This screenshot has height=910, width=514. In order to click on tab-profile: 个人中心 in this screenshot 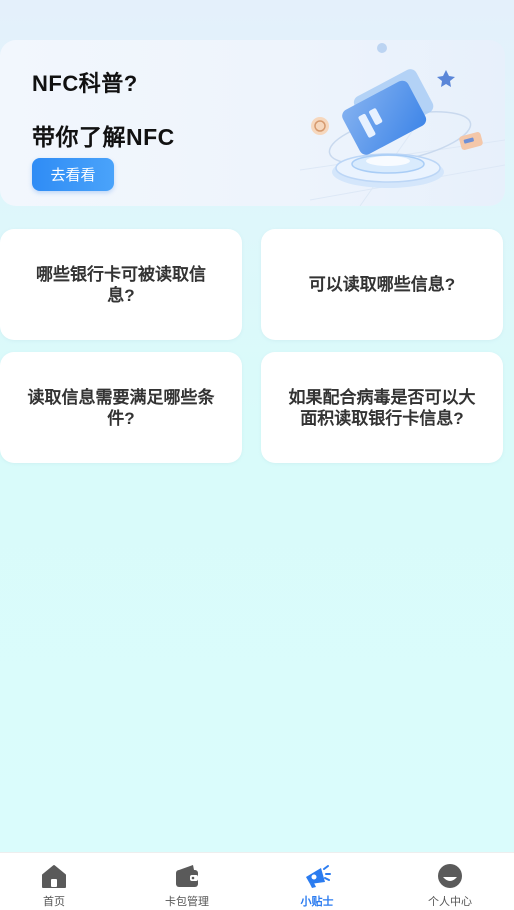, I will do `click(450, 881)`.